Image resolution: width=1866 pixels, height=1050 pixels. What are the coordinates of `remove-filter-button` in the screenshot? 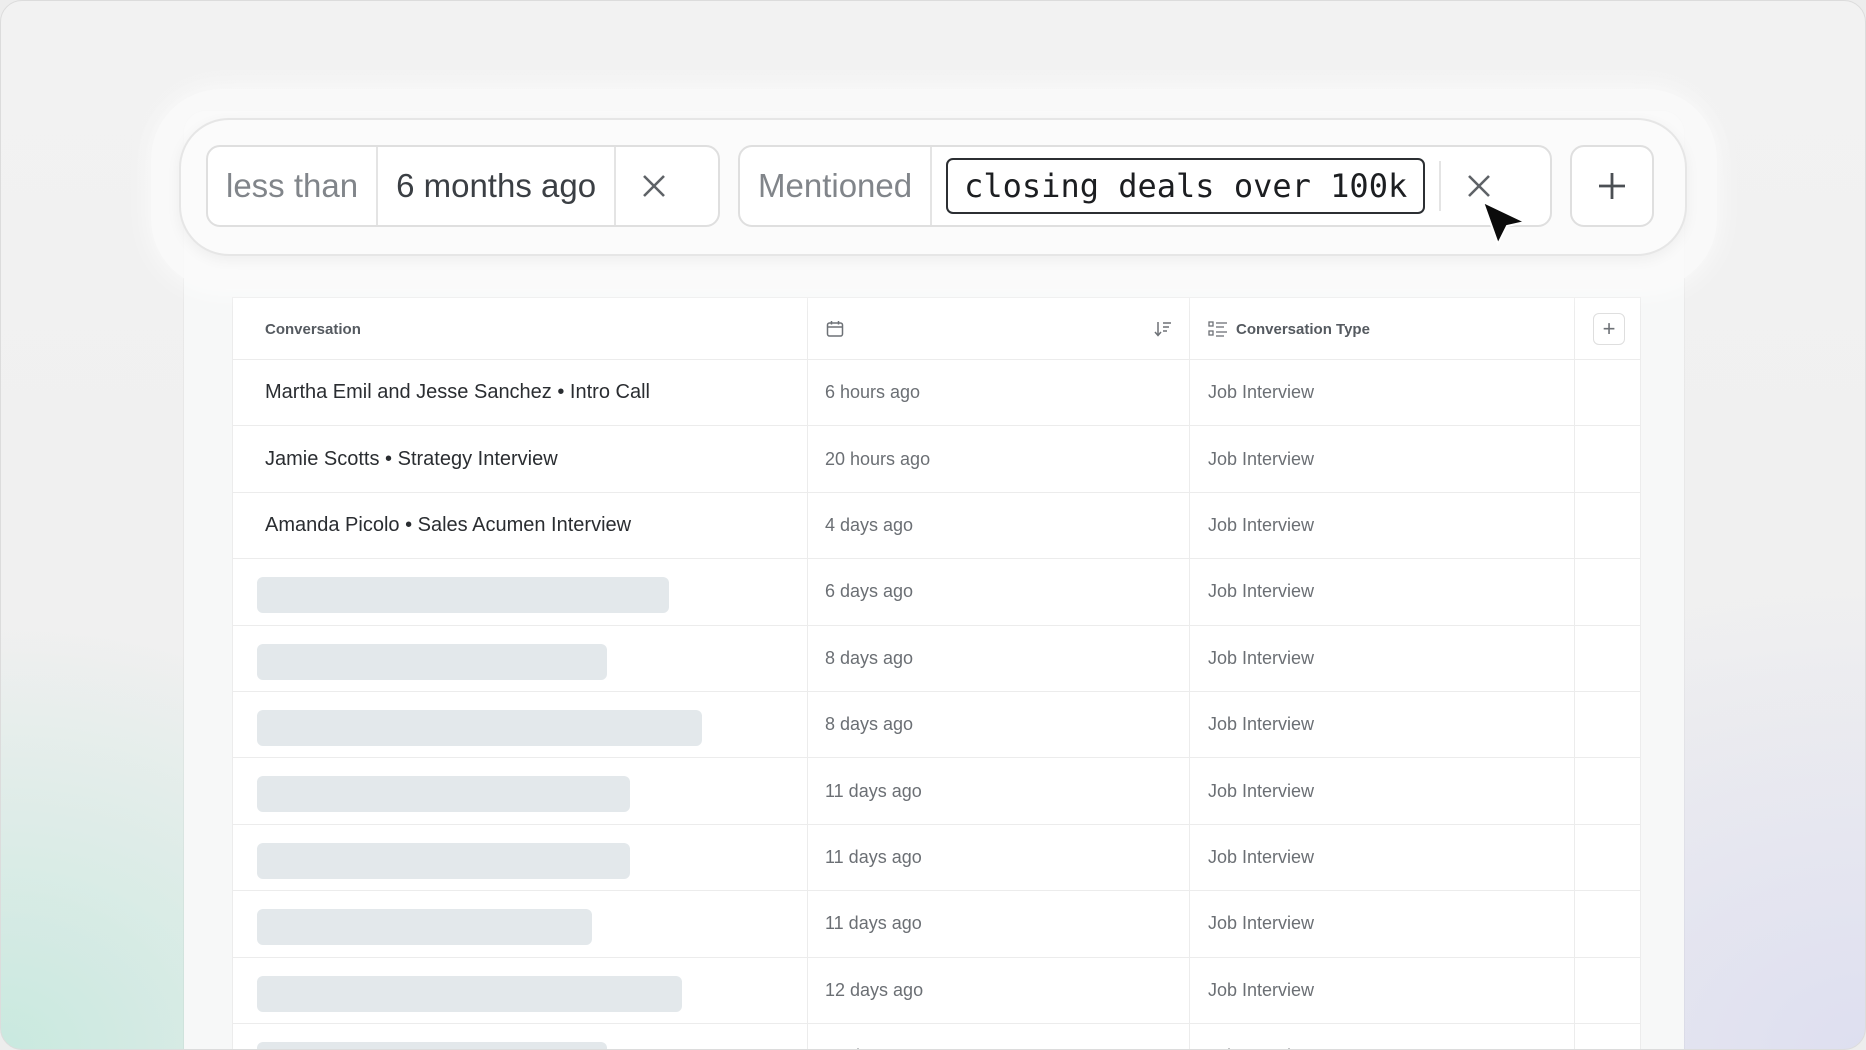 It's located at (654, 186).